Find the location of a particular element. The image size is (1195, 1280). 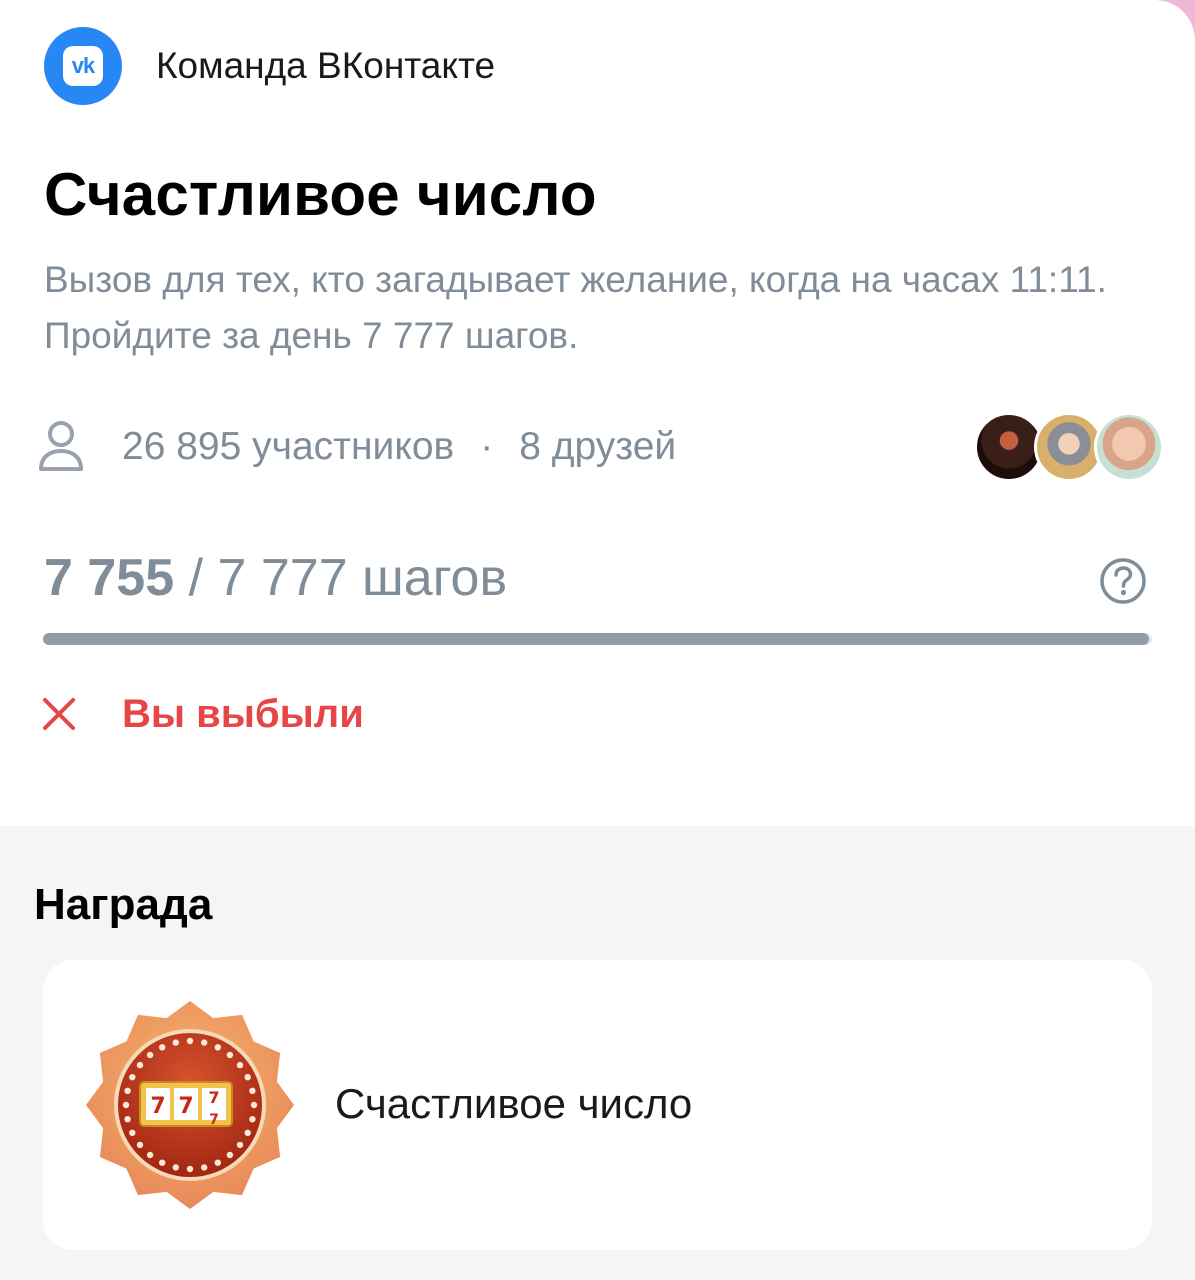

avatar is located at coordinates (1129, 447).